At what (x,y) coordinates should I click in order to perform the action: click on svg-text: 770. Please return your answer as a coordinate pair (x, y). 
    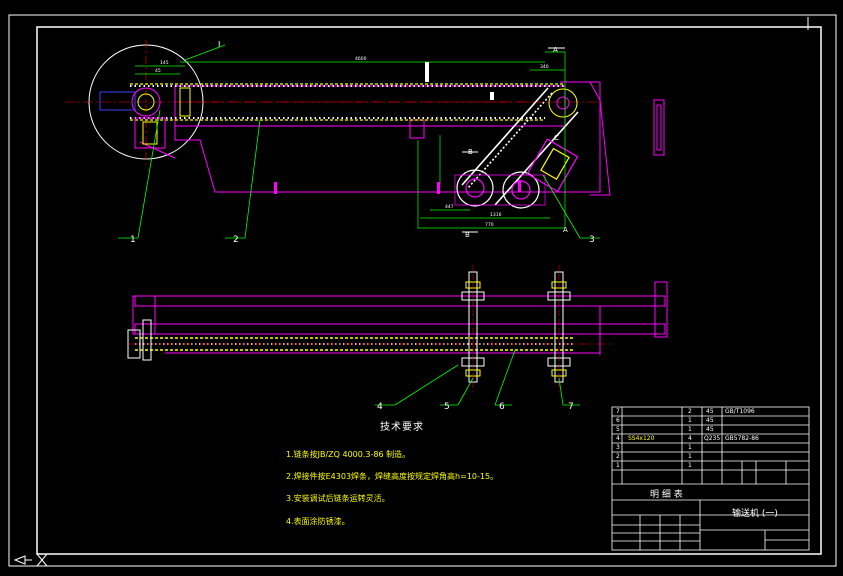
    Looking at the image, I should click on (489, 225).